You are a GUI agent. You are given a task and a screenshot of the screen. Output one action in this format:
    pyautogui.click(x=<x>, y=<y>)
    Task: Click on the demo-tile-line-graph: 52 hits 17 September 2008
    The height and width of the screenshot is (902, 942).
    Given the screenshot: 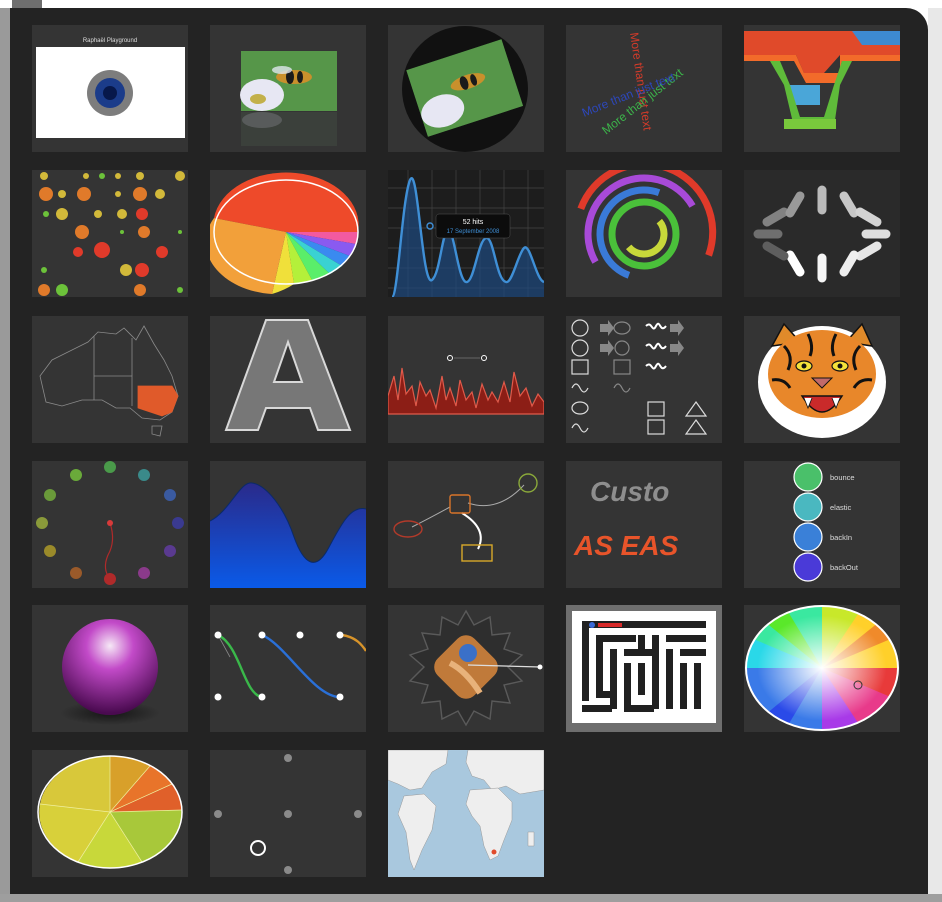 What is the action you would take?
    pyautogui.click(x=466, y=233)
    